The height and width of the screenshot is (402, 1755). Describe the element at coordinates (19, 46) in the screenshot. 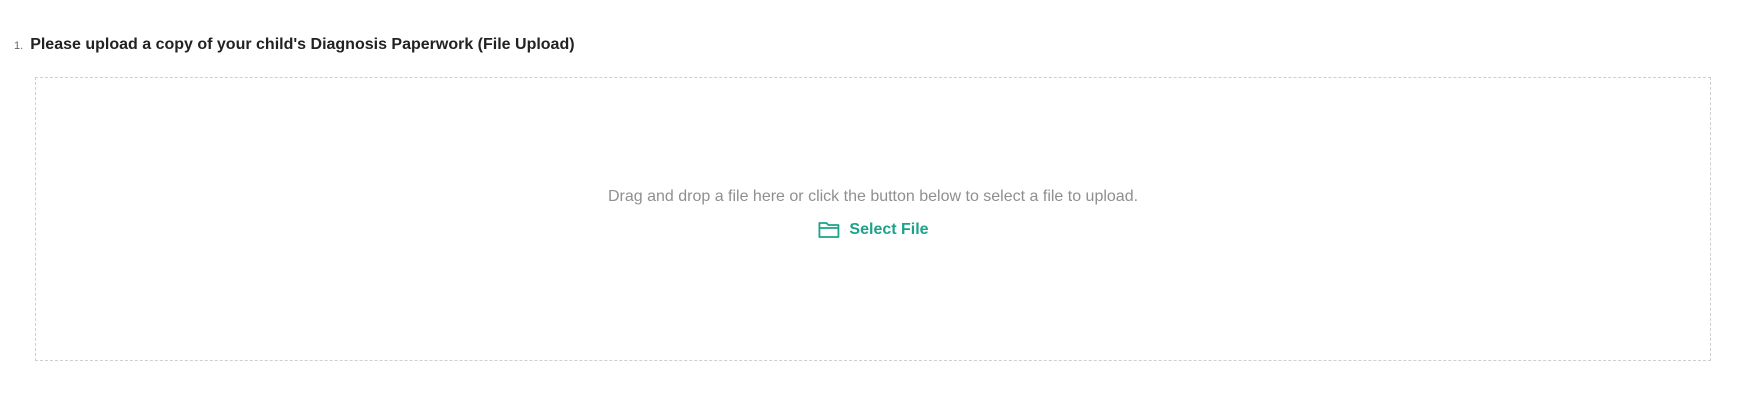

I see `question-number: 1.` at that location.